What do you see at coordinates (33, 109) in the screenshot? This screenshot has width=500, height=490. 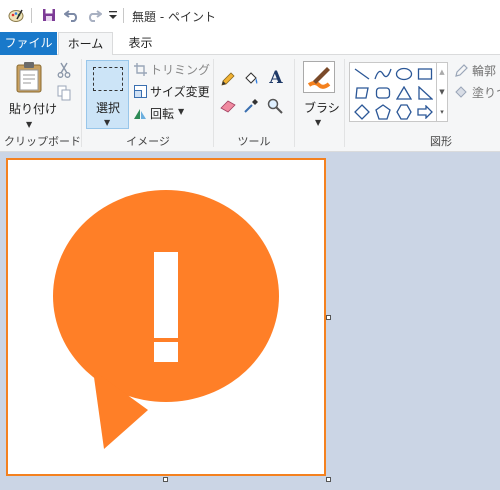 I see `paste-label: 貼り付け` at bounding box center [33, 109].